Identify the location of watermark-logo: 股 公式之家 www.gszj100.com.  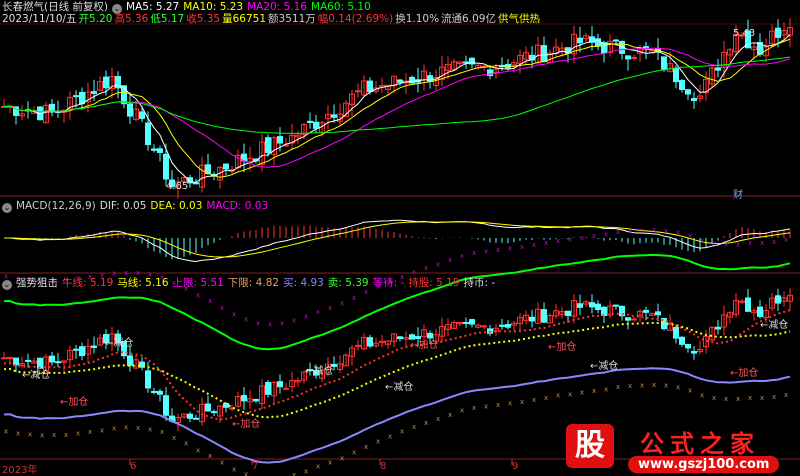
(680, 448).